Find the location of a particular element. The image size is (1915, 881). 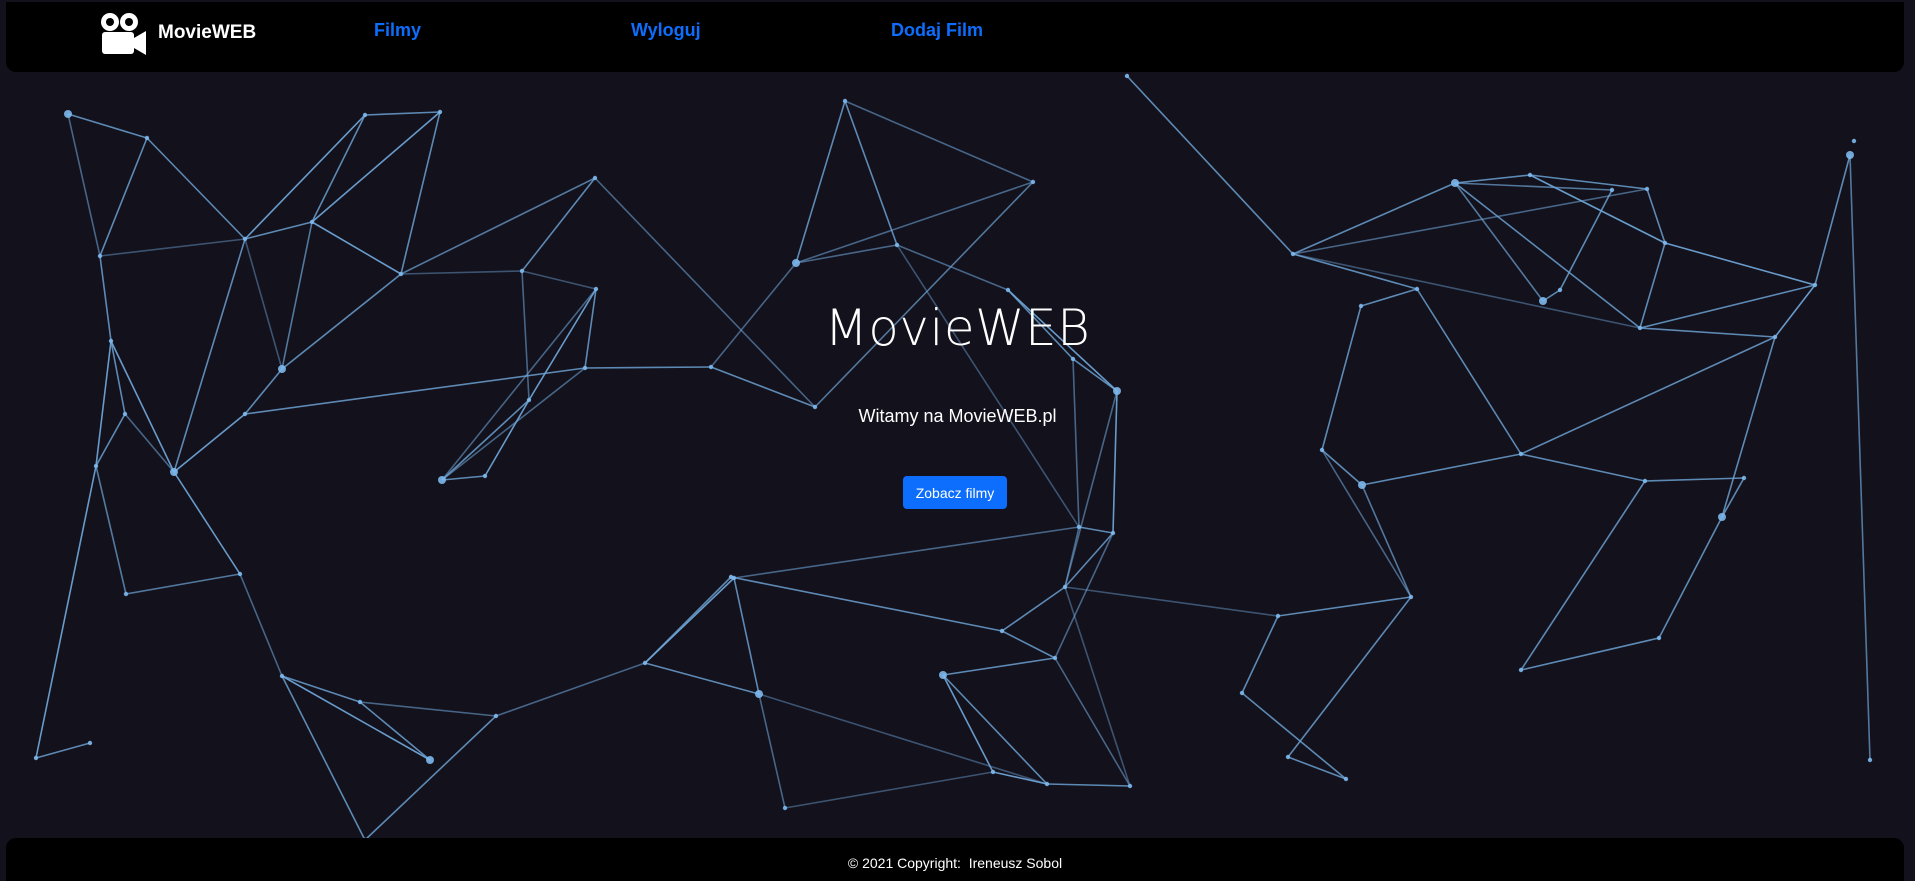

top-navbar: MovieWEB Filmy Wyloguj Dodaj Film is located at coordinates (955, 37).